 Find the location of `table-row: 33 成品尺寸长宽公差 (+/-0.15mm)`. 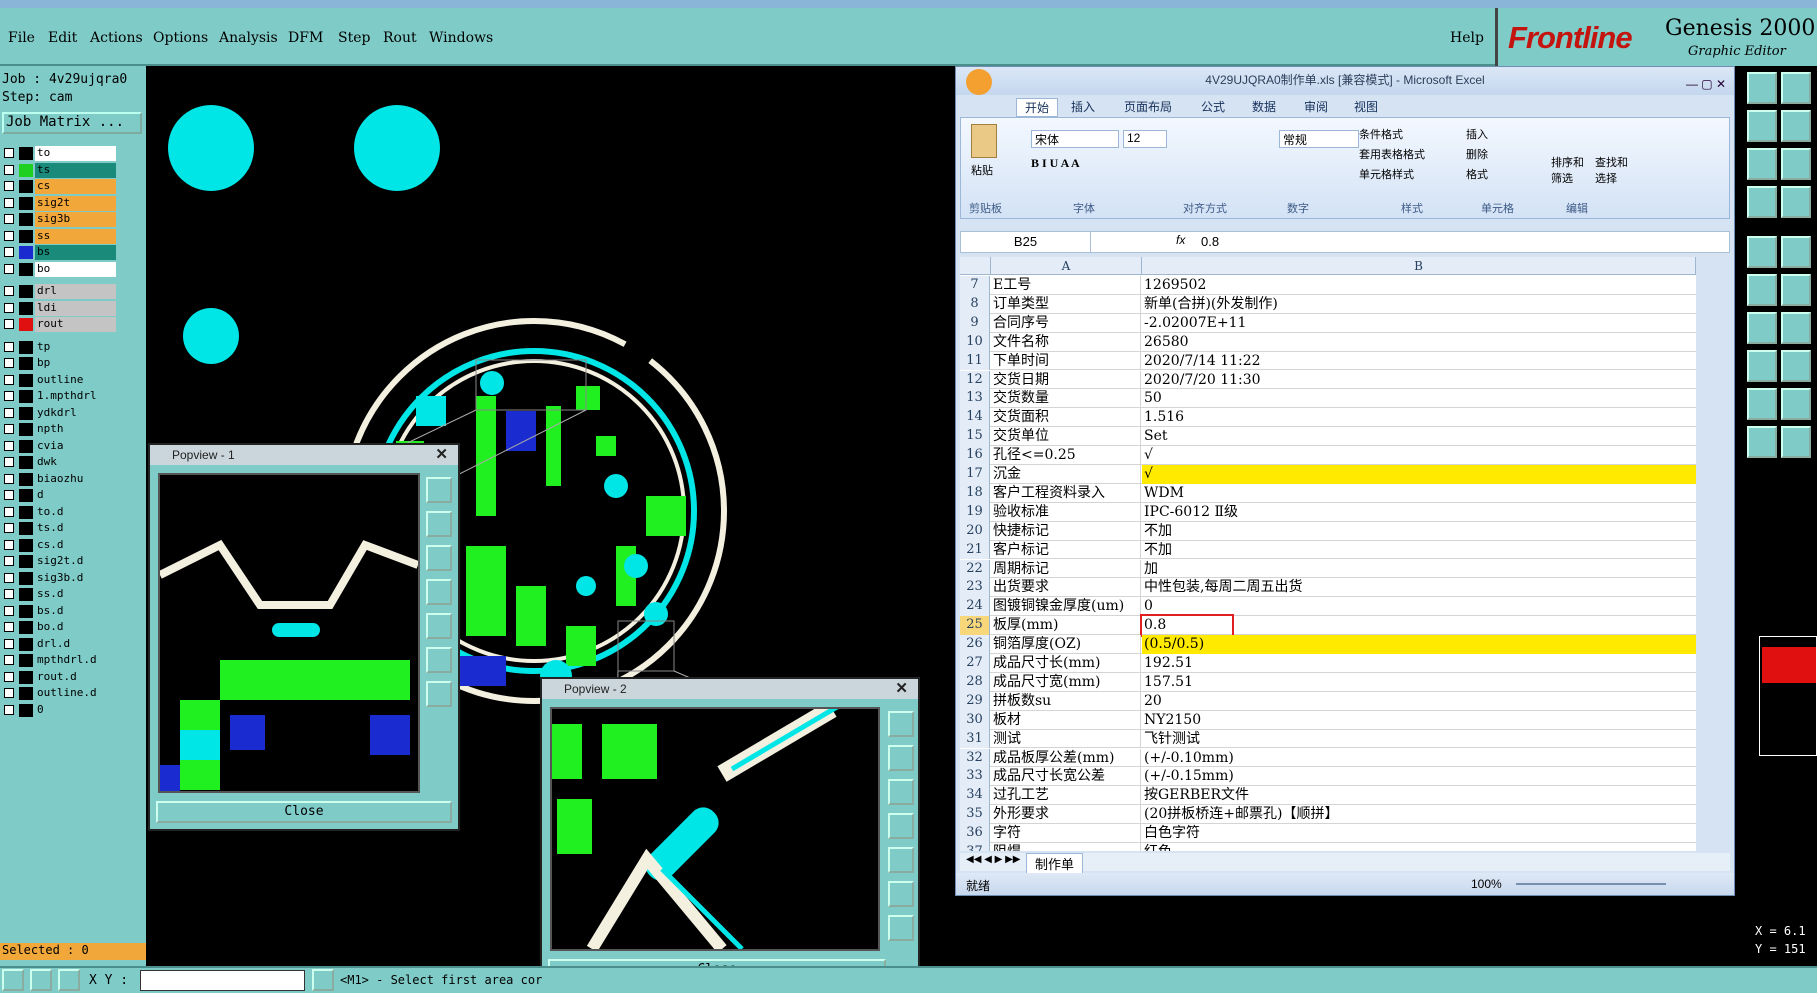

table-row: 33 成品尺寸长宽公差 (+/-0.15mm) is located at coordinates (1328, 777).